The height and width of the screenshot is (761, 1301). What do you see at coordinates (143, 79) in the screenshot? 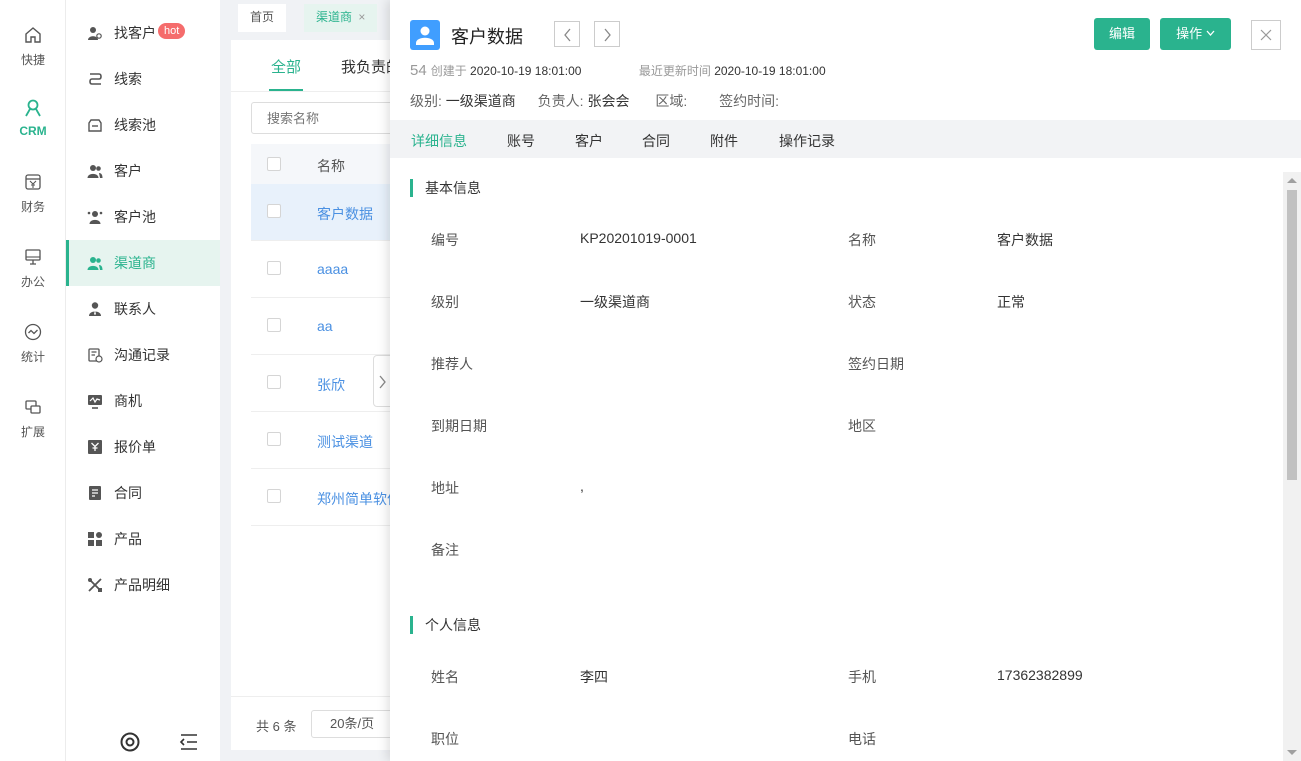
I see `menu-item-leads: 线索` at bounding box center [143, 79].